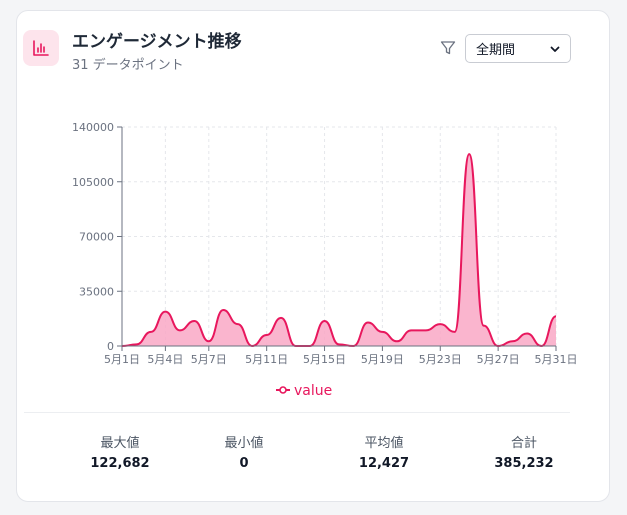  I want to click on legend-label: value, so click(313, 391).